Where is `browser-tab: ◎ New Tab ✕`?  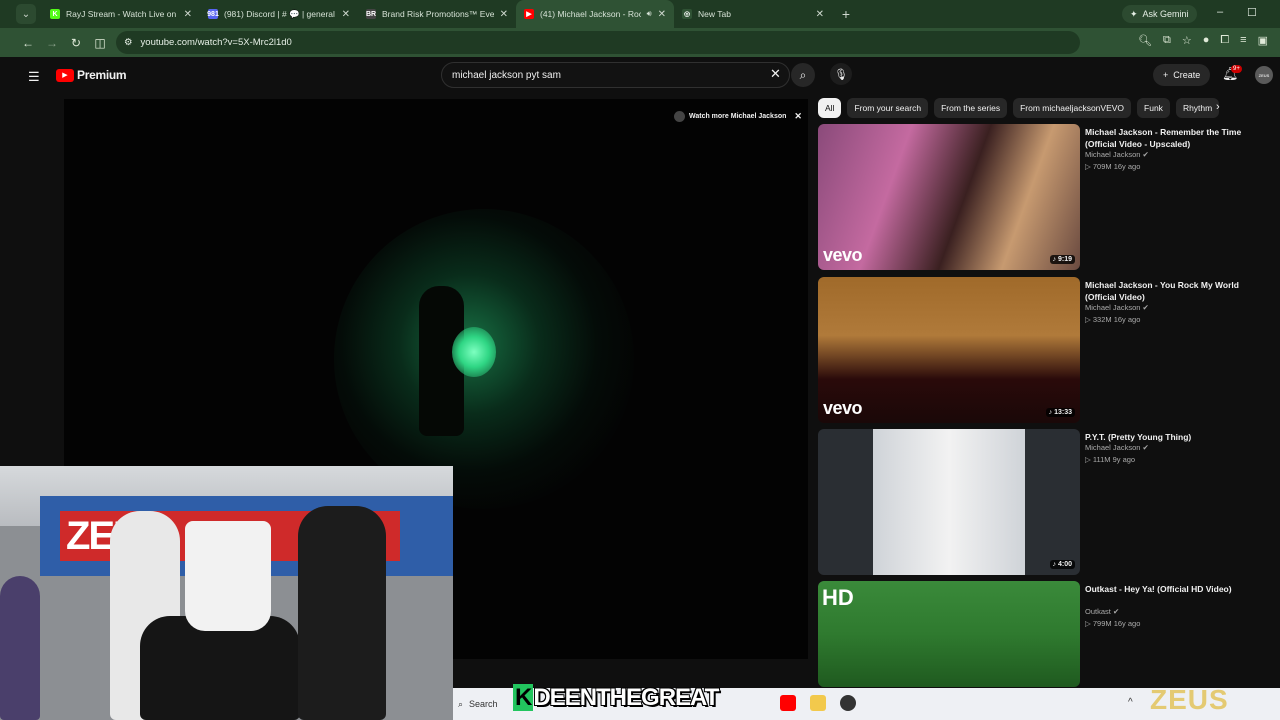
browser-tab: ◎ New Tab ✕ is located at coordinates (753, 14).